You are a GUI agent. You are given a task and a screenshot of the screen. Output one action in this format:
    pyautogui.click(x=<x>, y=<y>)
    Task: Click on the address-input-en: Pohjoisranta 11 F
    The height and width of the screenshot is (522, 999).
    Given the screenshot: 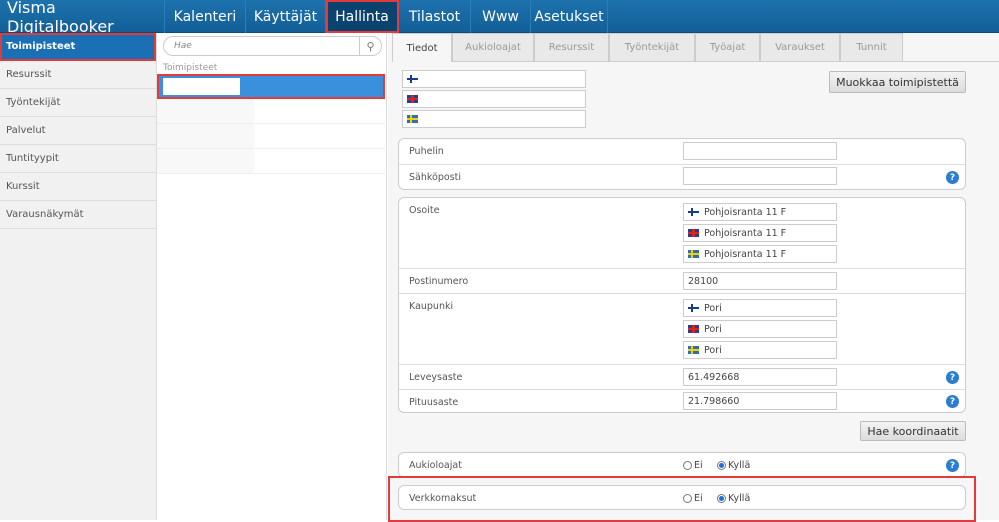 What is the action you would take?
    pyautogui.click(x=760, y=233)
    